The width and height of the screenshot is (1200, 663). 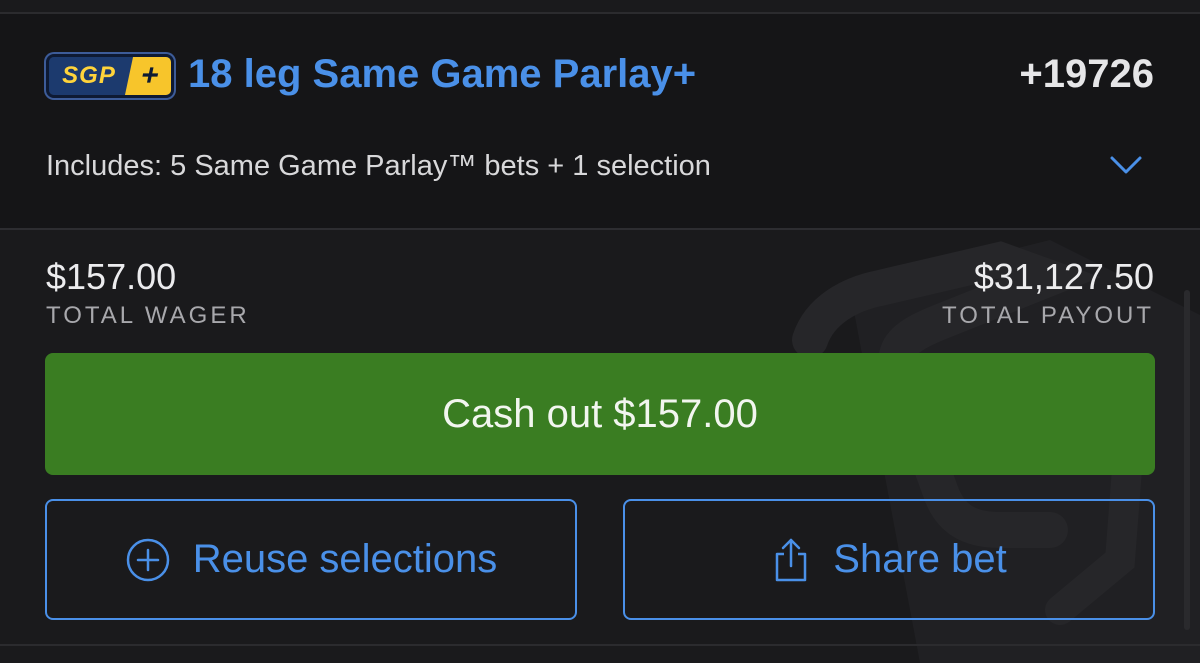 I want to click on total-payout-amount: $31,127.50, so click(x=1063, y=276).